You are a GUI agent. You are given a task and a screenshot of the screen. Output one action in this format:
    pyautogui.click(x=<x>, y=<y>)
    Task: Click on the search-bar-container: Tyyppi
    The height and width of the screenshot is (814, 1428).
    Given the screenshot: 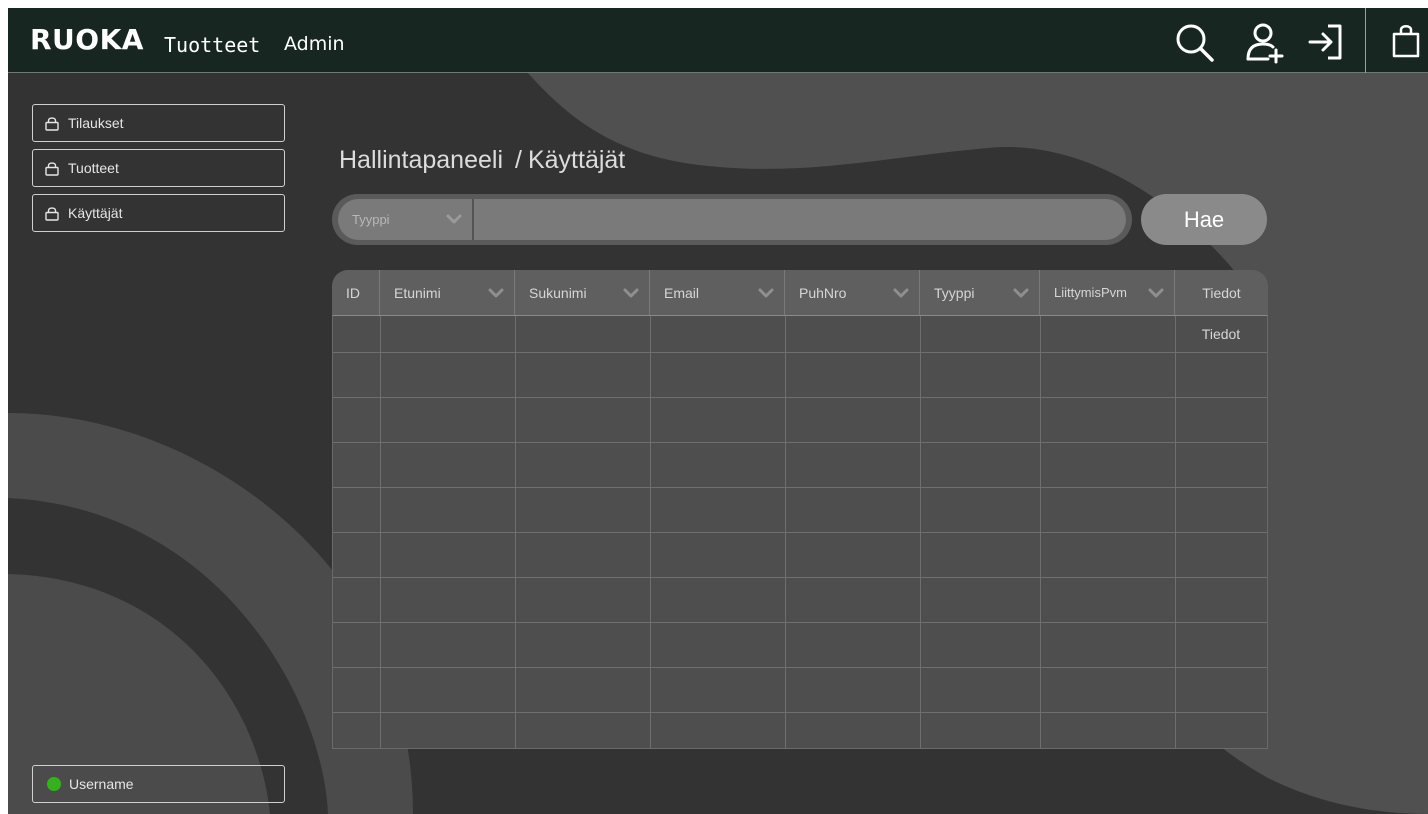 What is the action you would take?
    pyautogui.click(x=732, y=219)
    